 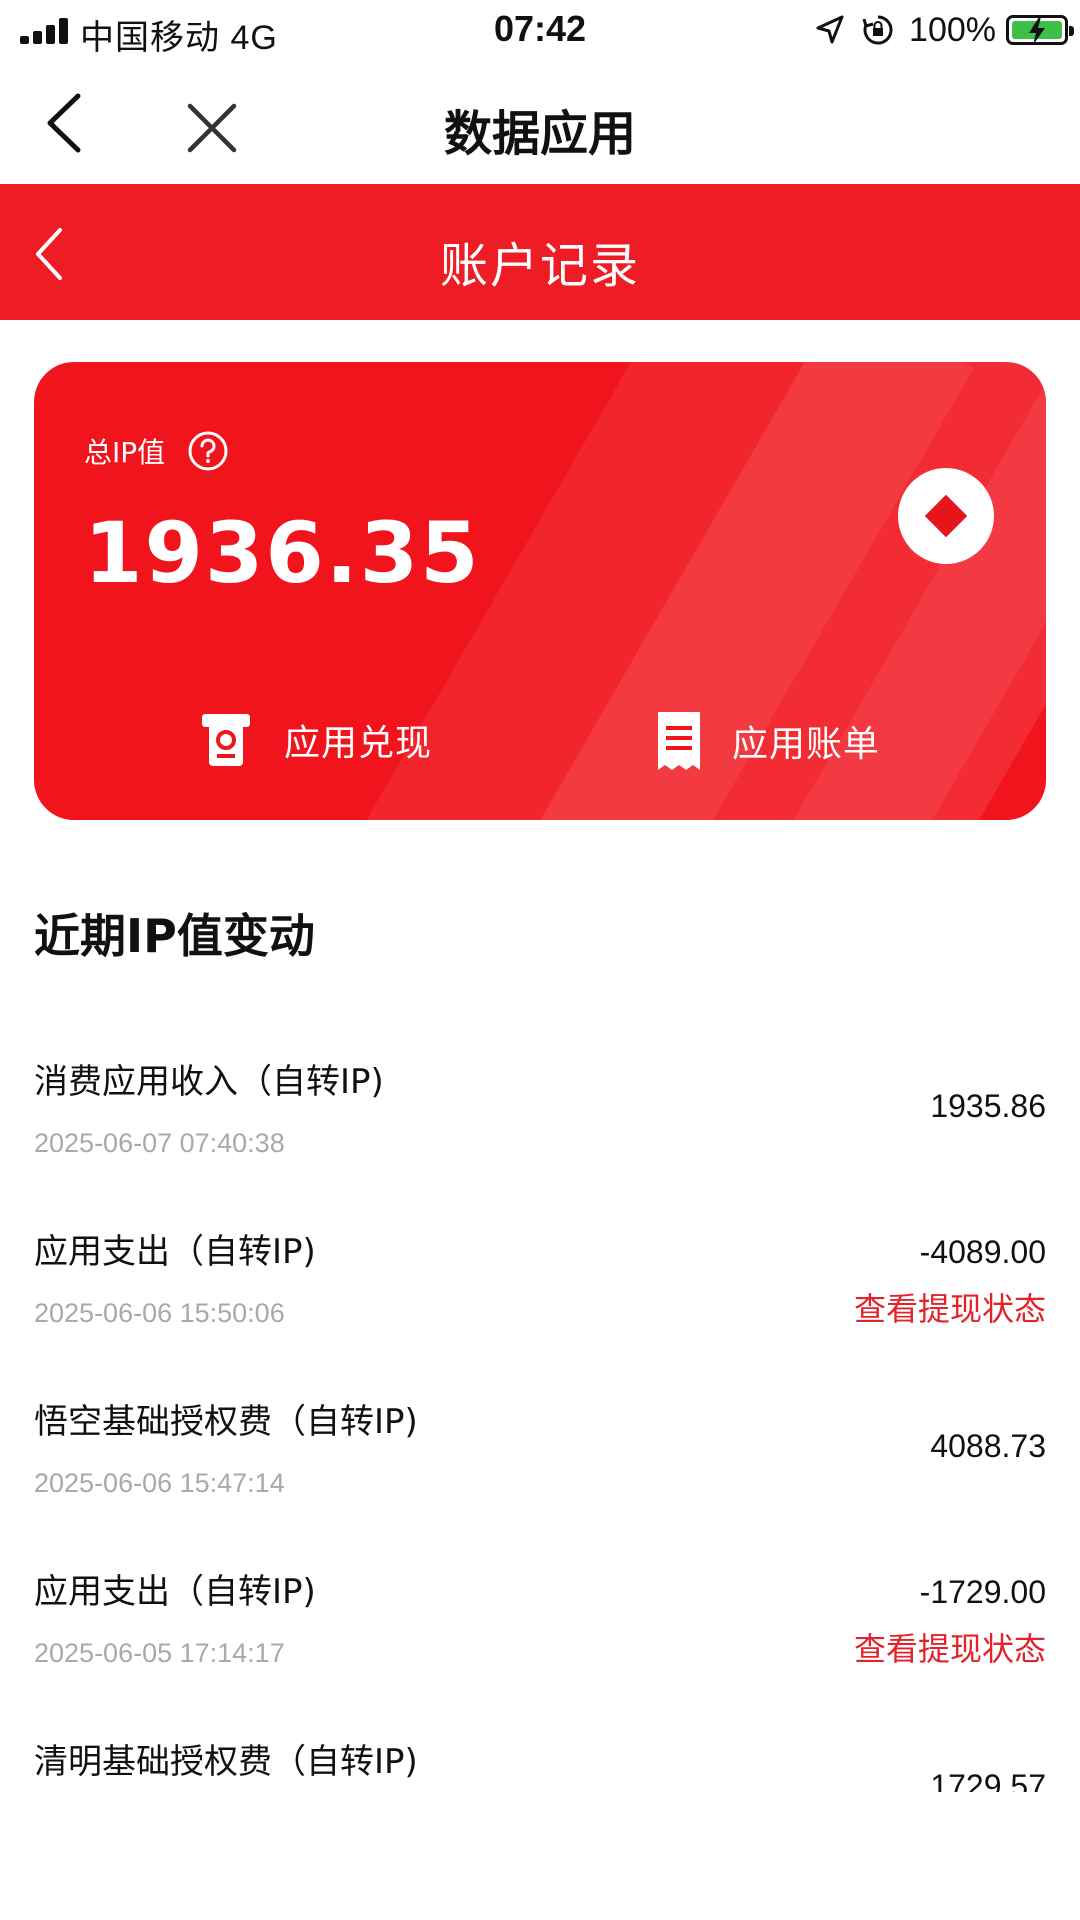 What do you see at coordinates (159, 1143) in the screenshot?
I see `record-time: 2025-06-07 07:40:38` at bounding box center [159, 1143].